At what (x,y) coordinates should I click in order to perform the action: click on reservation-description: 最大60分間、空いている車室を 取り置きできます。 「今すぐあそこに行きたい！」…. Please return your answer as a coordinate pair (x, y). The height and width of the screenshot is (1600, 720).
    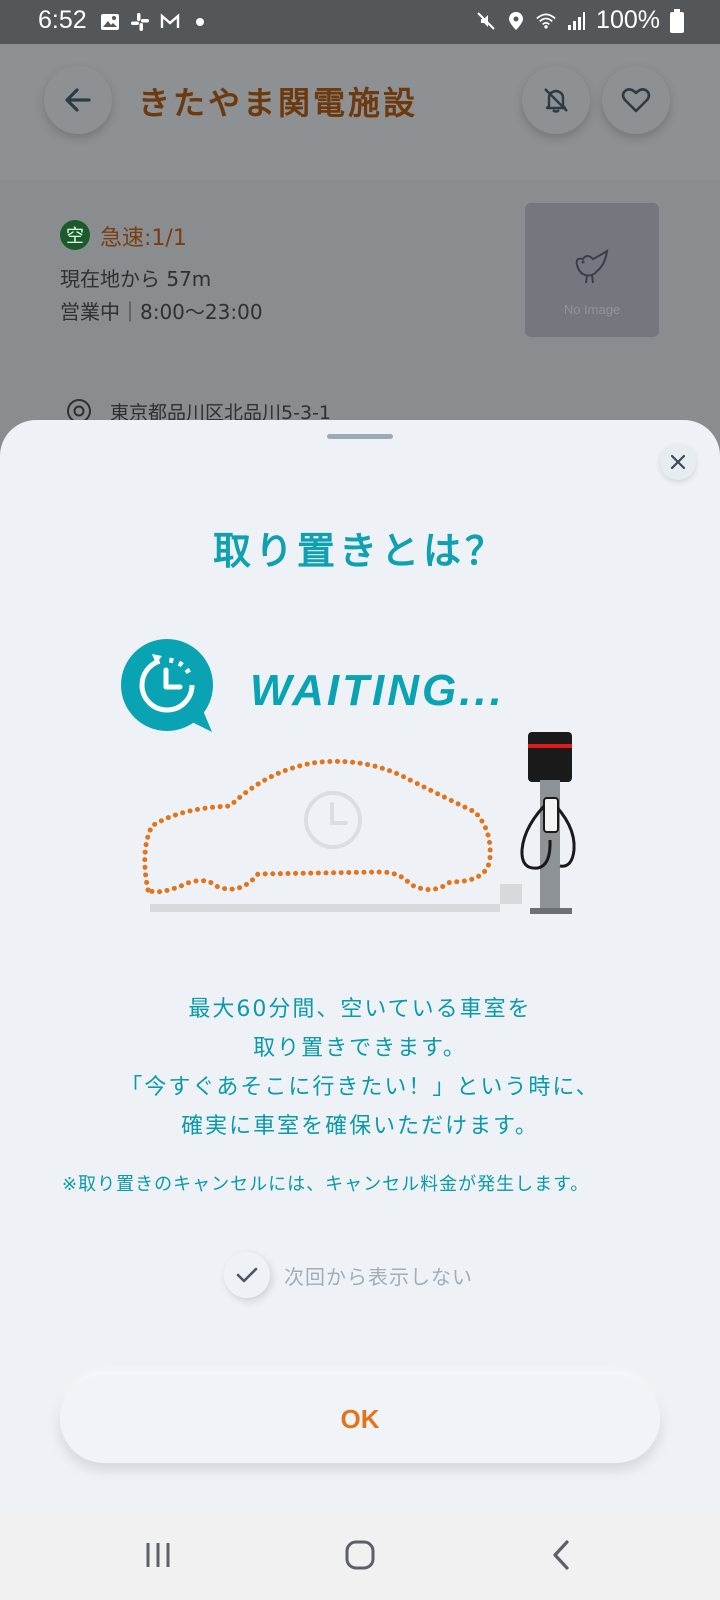
    Looking at the image, I should click on (360, 1068).